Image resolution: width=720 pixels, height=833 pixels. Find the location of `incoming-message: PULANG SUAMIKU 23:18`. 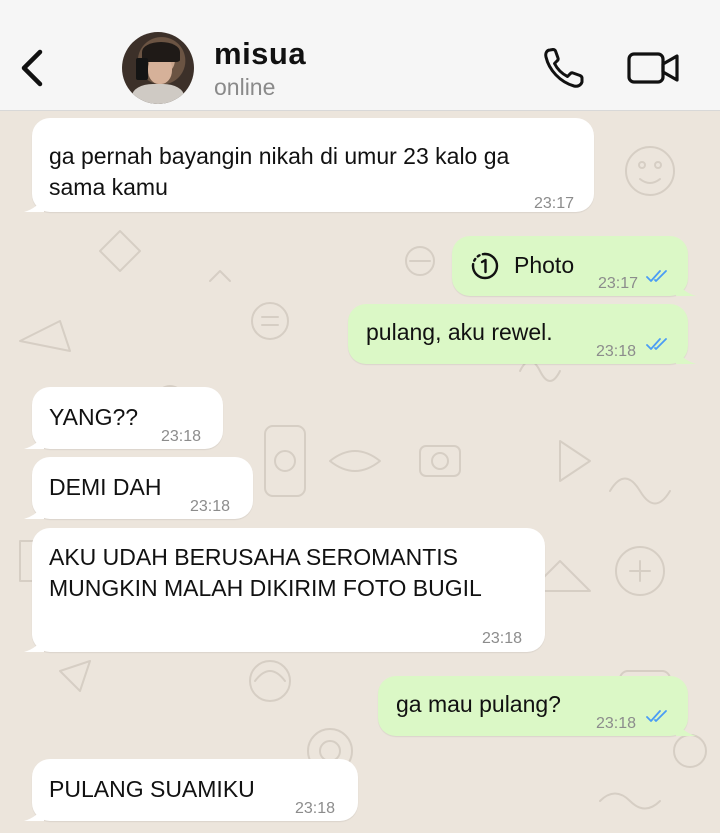

incoming-message: PULANG SUAMIKU 23:18 is located at coordinates (191, 790).